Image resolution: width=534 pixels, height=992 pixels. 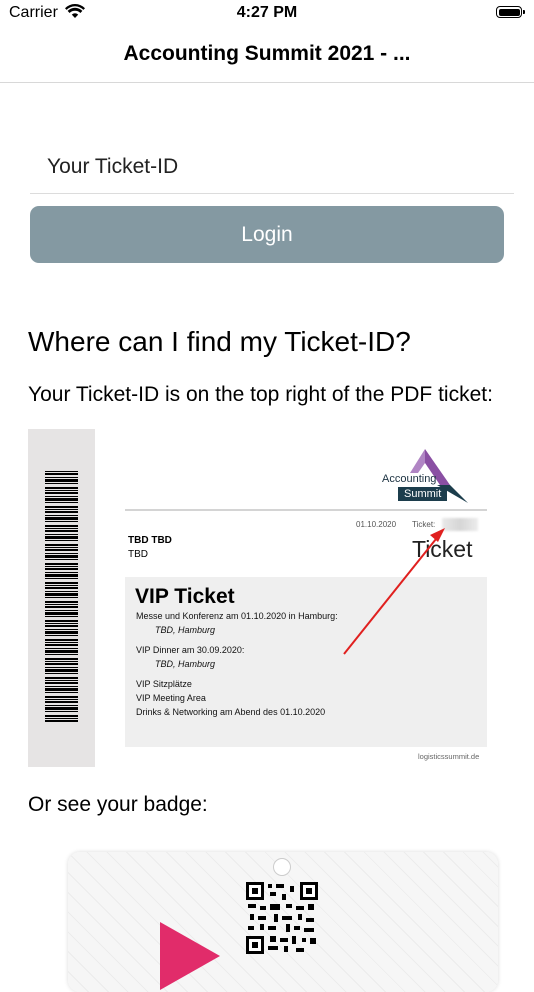 What do you see at coordinates (190, 650) in the screenshot?
I see `ticket-detail-line: VIP Dinner am 30.09.2020:` at bounding box center [190, 650].